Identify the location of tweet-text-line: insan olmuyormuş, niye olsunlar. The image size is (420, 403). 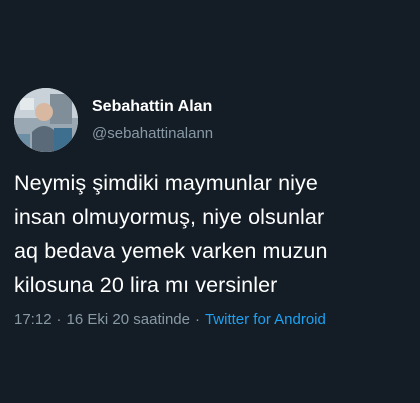
(169, 217).